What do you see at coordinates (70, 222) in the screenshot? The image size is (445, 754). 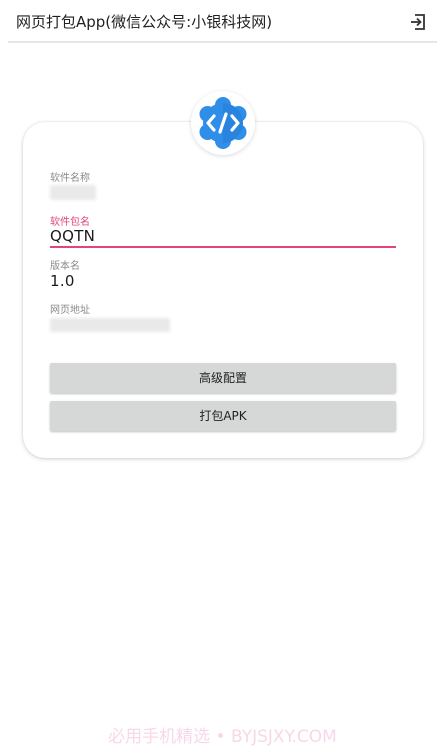 I see `package-name-label: 软件包名` at bounding box center [70, 222].